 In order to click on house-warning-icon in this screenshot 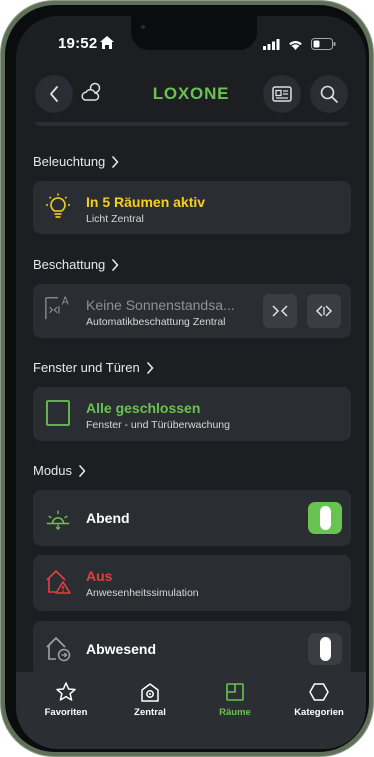, I will do `click(58, 581)`.